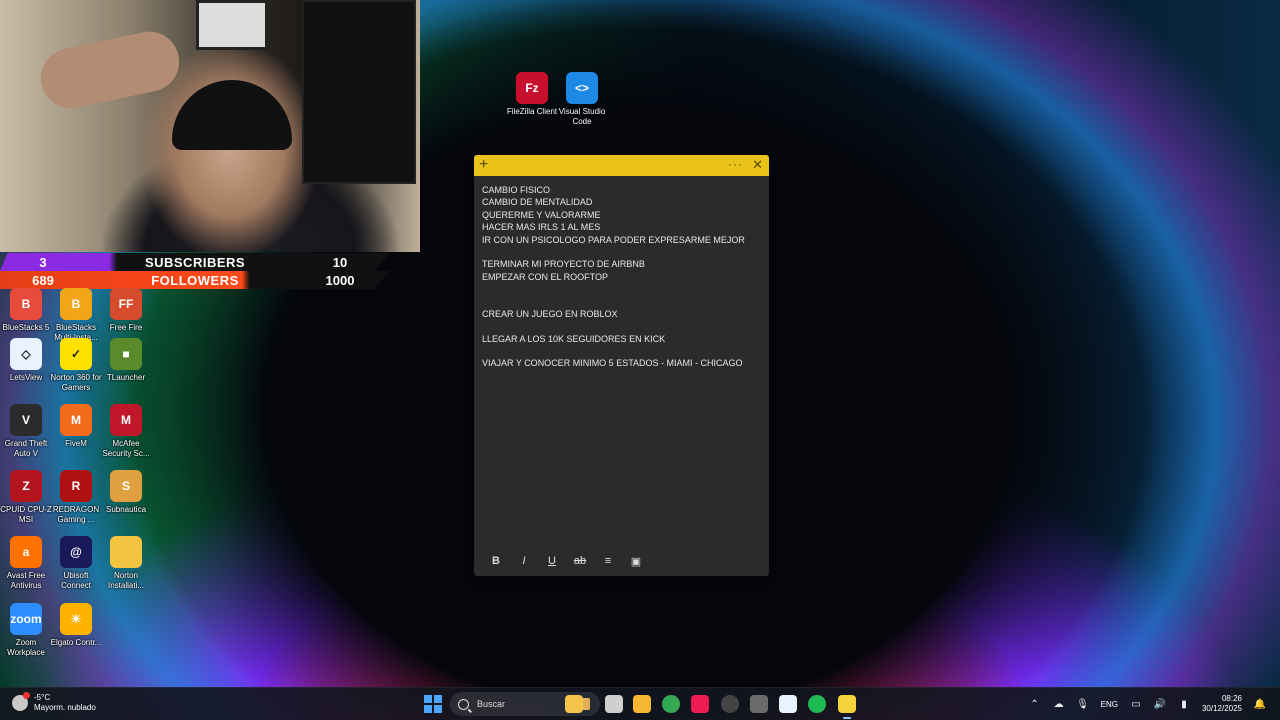 This screenshot has height=720, width=1280. I want to click on clock: 08:26 30/12/2025, so click(1222, 704).